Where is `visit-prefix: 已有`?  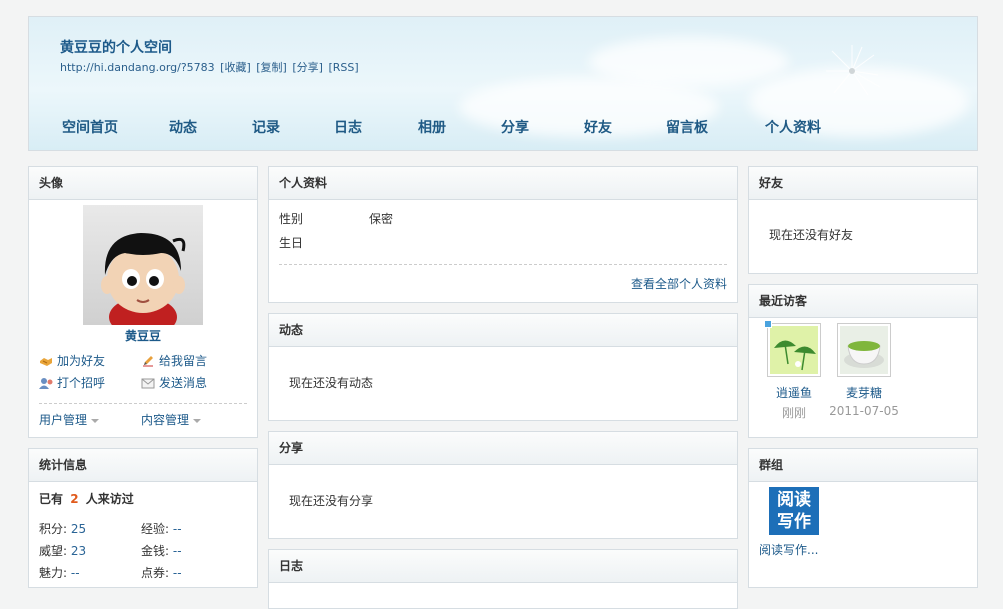 visit-prefix: 已有 is located at coordinates (51, 499).